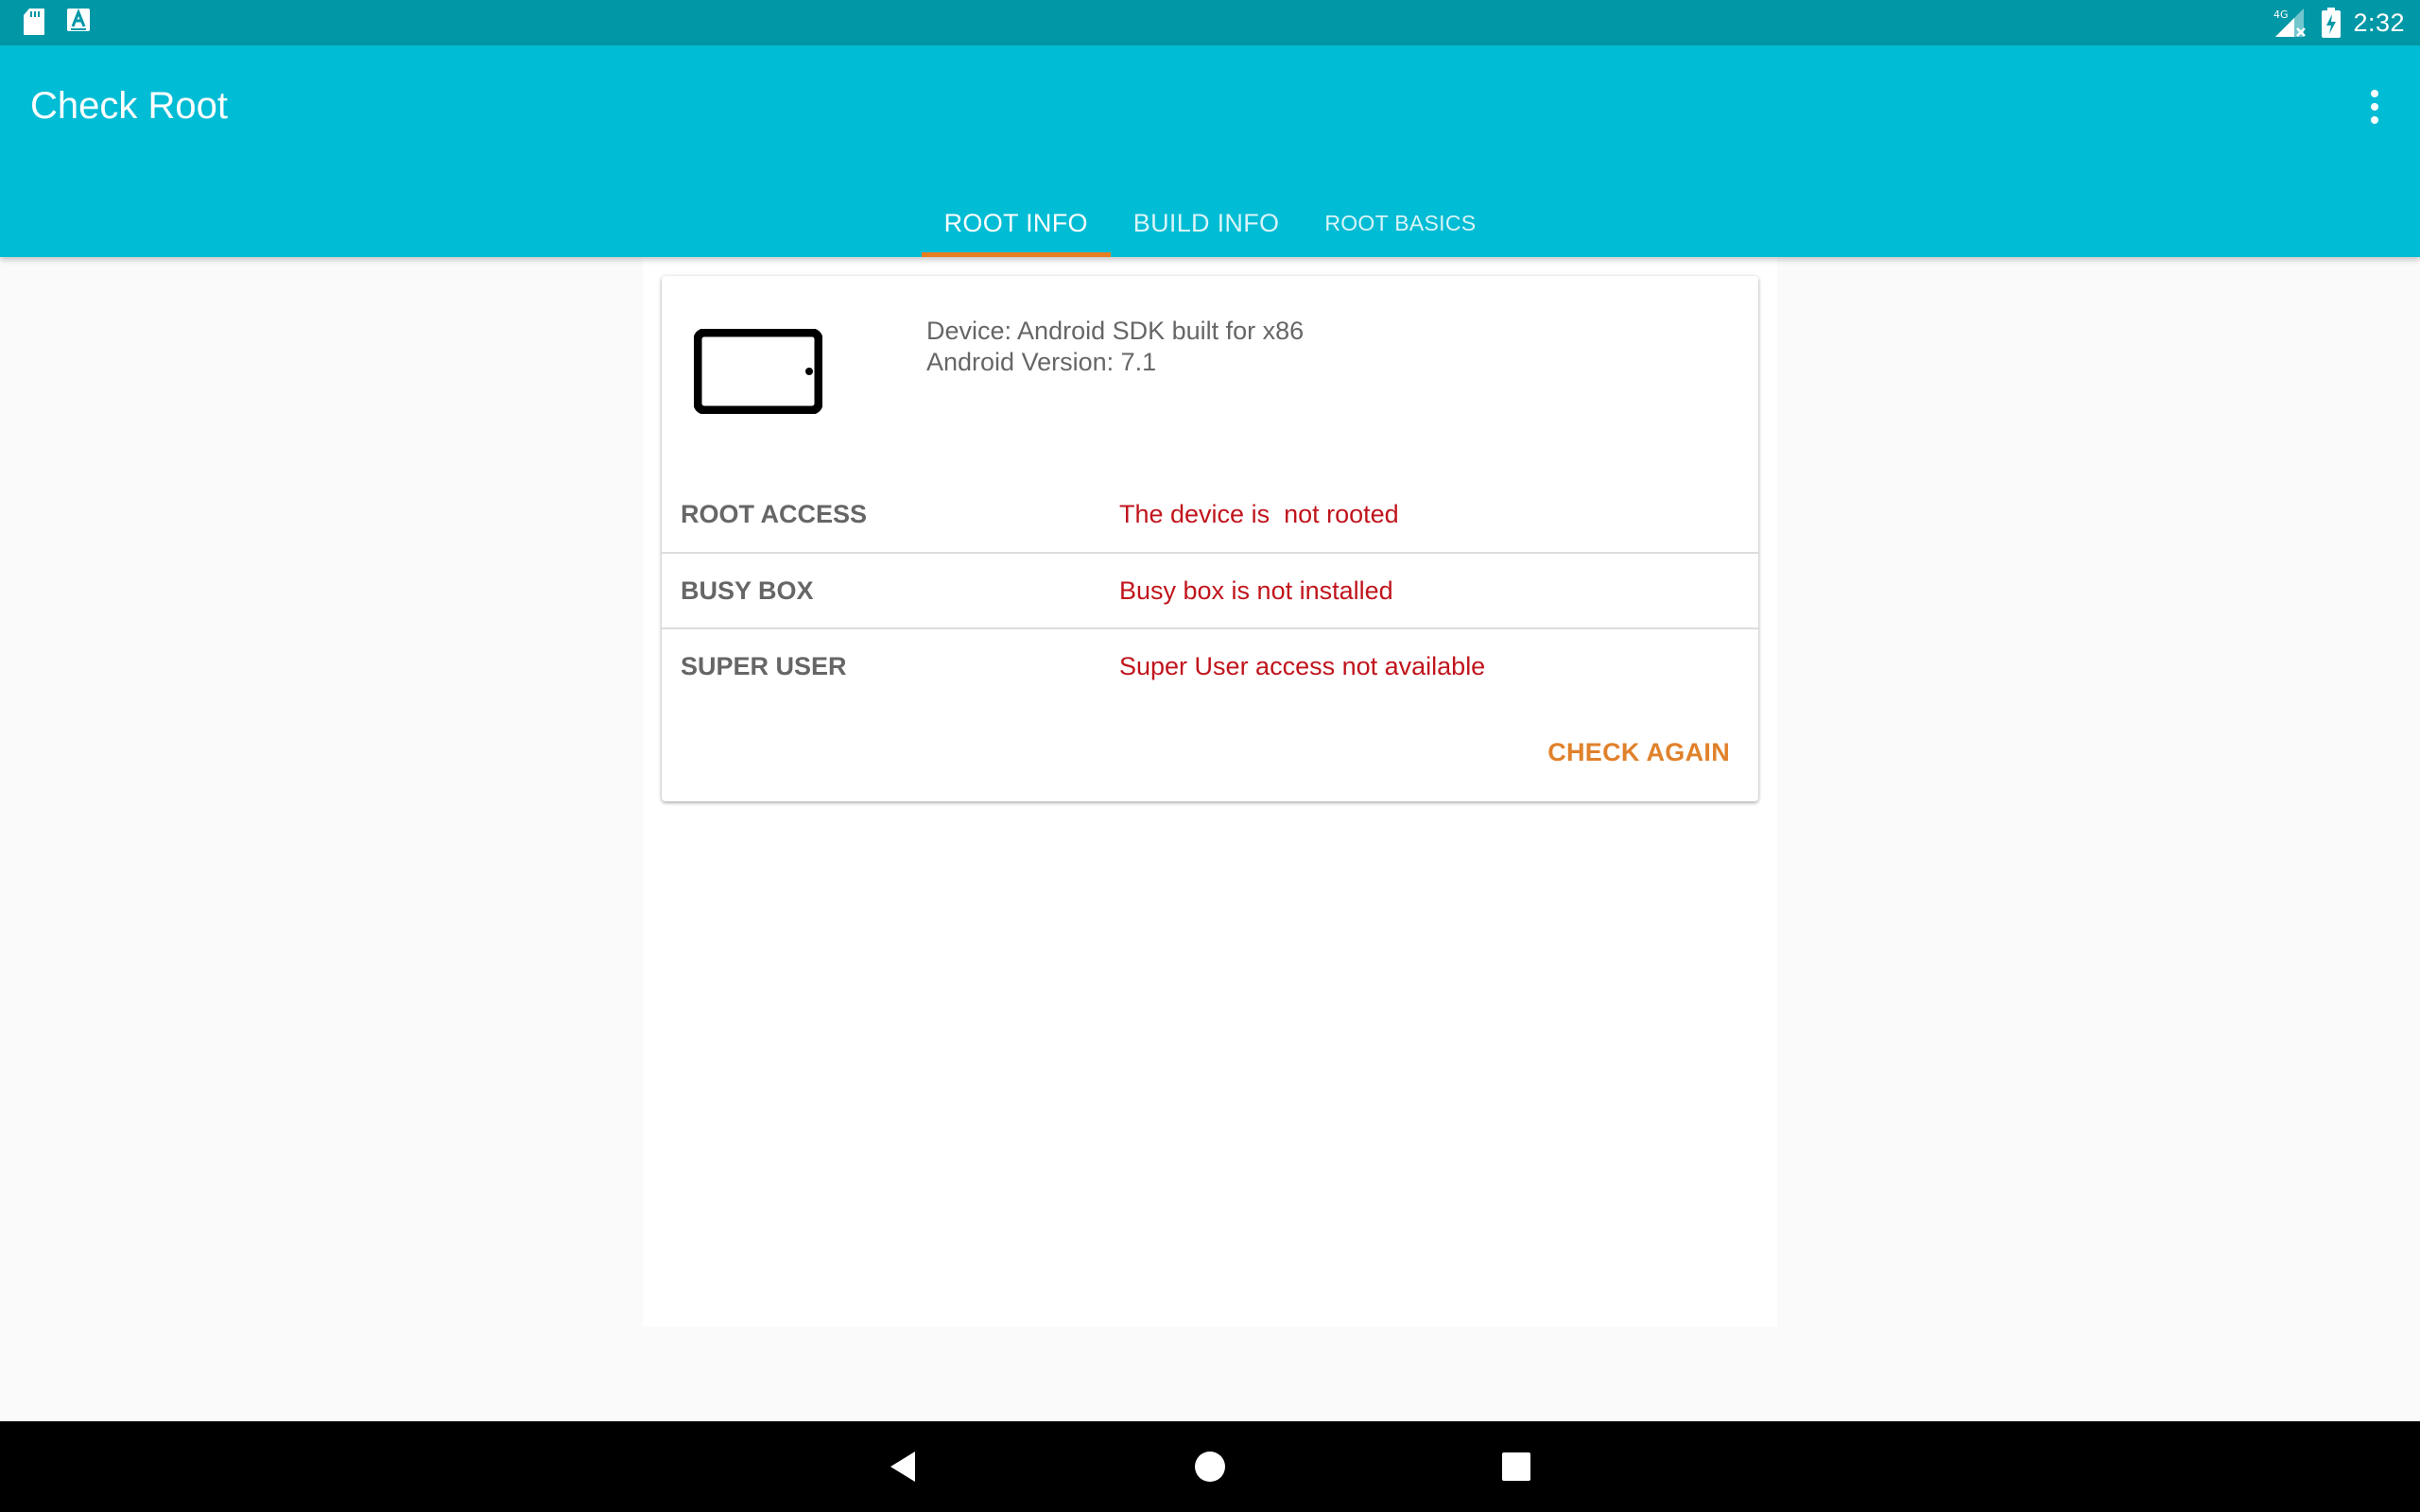 The height and width of the screenshot is (1512, 2420). Describe the element at coordinates (1041, 362) in the screenshot. I see `android-version: Android Version: 7.1` at that location.